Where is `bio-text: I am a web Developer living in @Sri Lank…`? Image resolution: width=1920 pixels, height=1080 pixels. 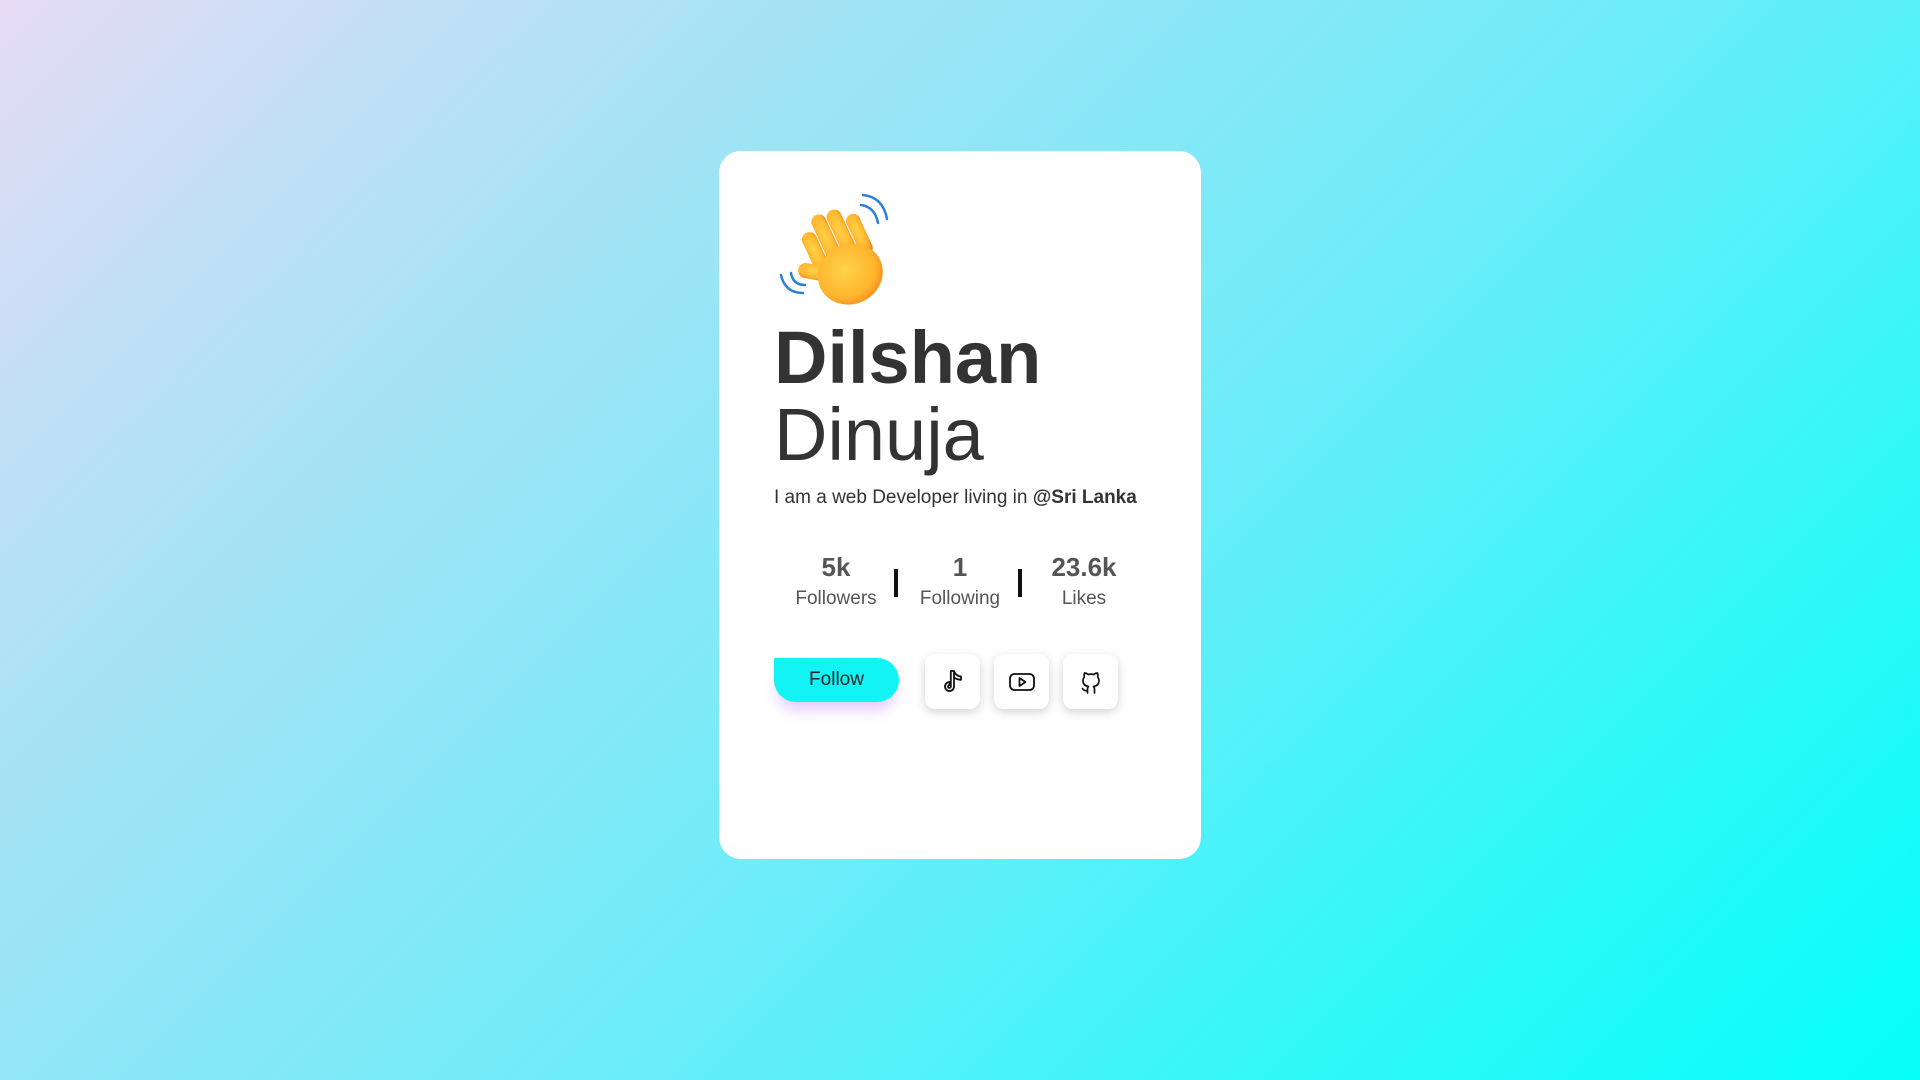 bio-text: I am a web Developer living in @Sri Lank… is located at coordinates (955, 498).